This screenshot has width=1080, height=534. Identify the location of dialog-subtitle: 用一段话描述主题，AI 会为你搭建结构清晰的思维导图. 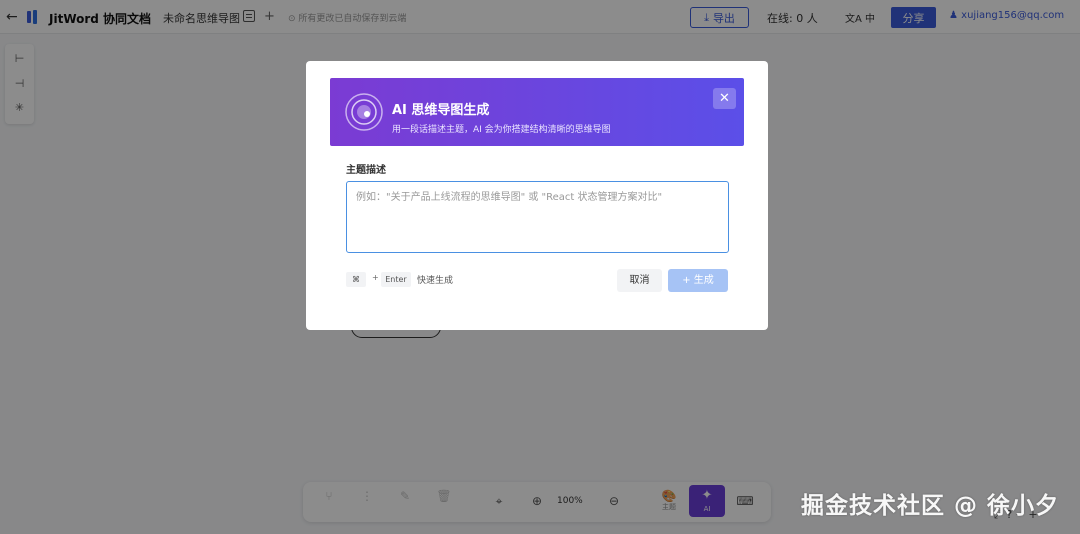
(501, 130).